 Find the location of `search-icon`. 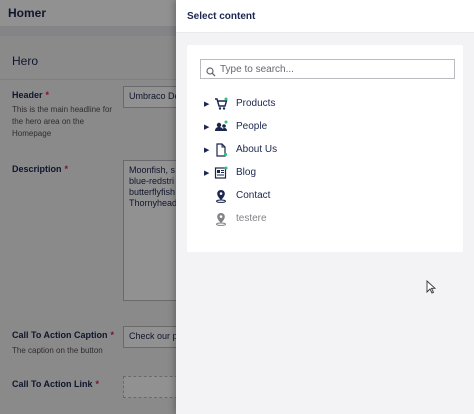

search-icon is located at coordinates (211, 70).